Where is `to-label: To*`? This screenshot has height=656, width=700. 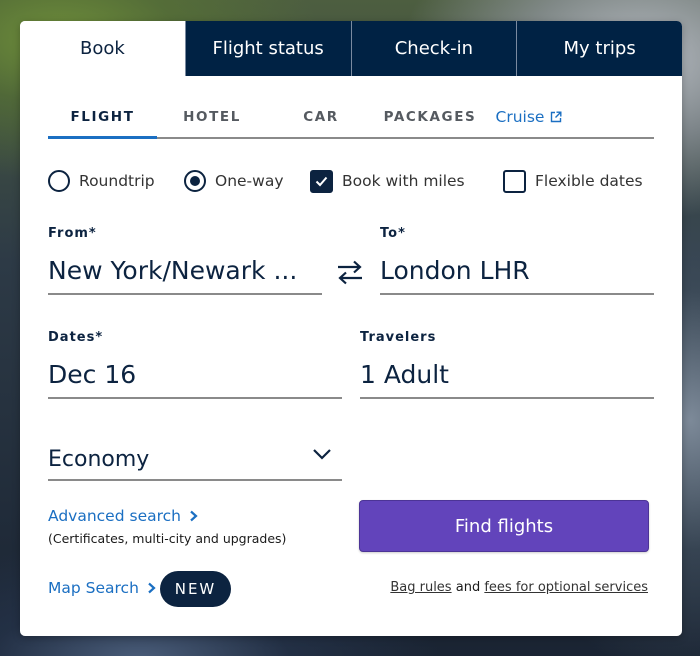
to-label: To* is located at coordinates (393, 233).